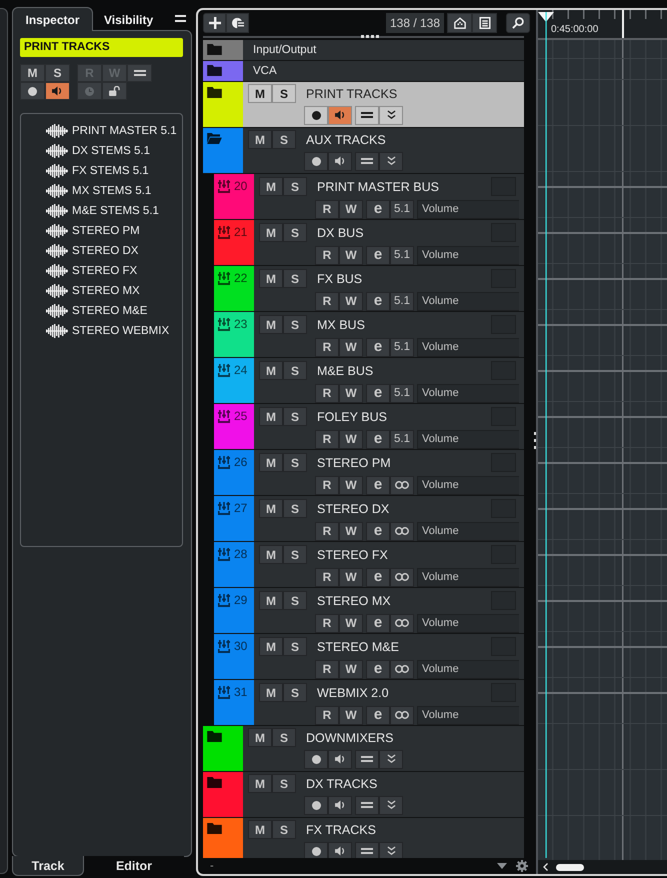  Describe the element at coordinates (535, 440) in the screenshot. I see `resize-handle-icon` at that location.